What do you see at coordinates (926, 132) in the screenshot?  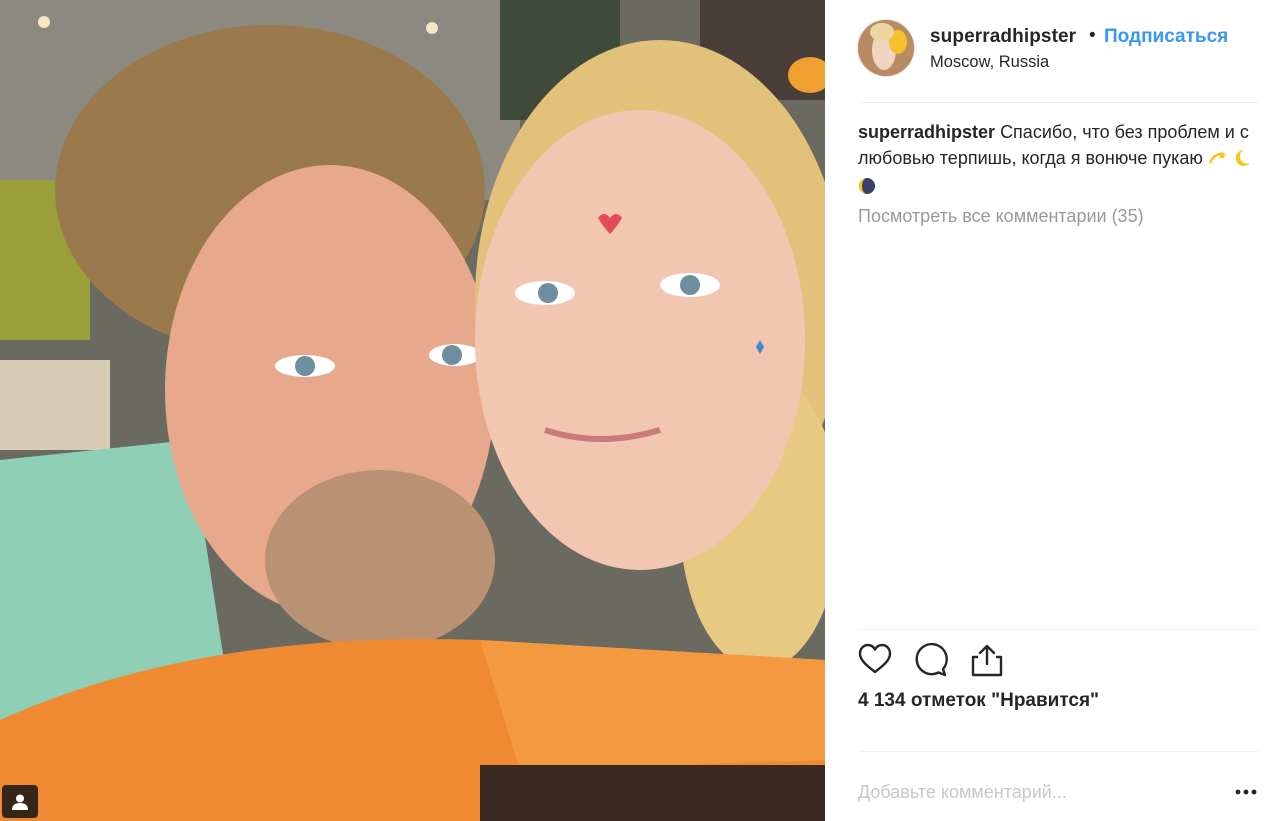 I see `caption-username: superradhipster` at bounding box center [926, 132].